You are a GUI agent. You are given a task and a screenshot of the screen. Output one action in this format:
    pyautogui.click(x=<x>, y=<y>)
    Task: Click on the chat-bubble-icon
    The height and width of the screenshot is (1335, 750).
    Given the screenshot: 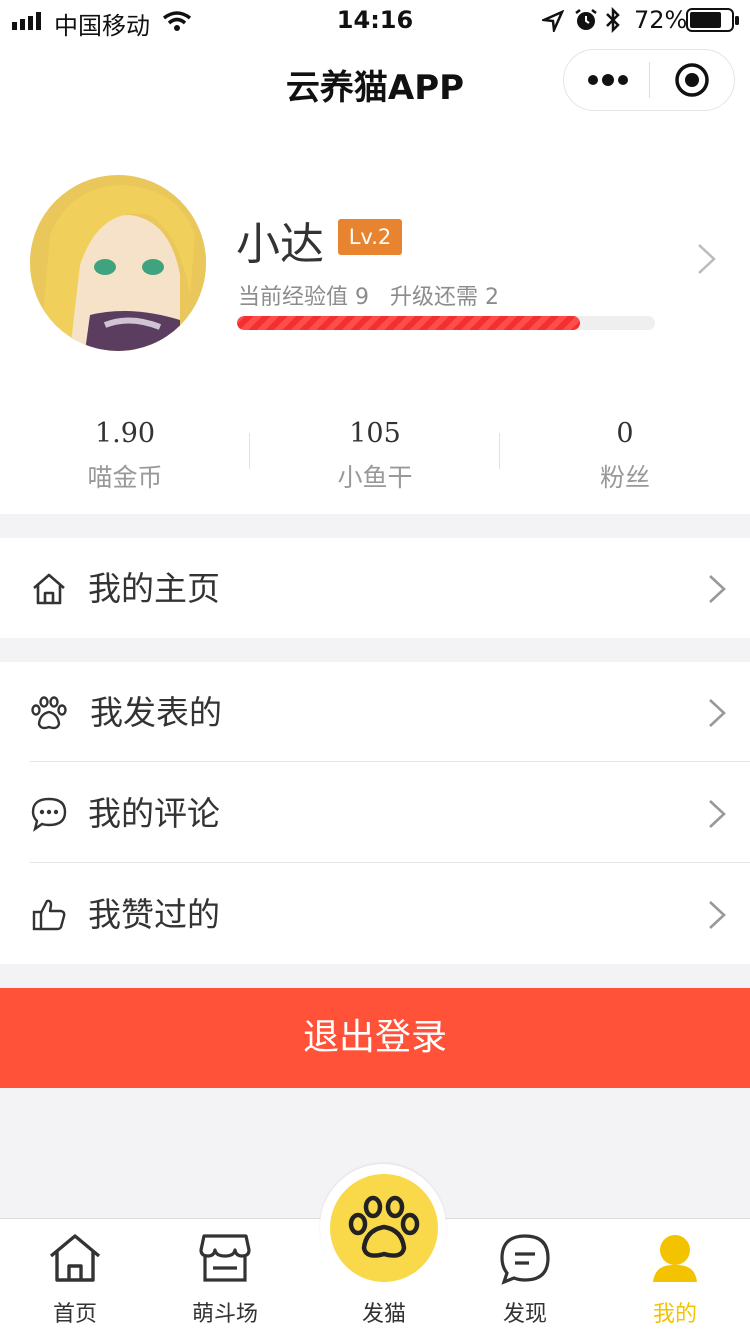 What is the action you would take?
    pyautogui.click(x=49, y=814)
    